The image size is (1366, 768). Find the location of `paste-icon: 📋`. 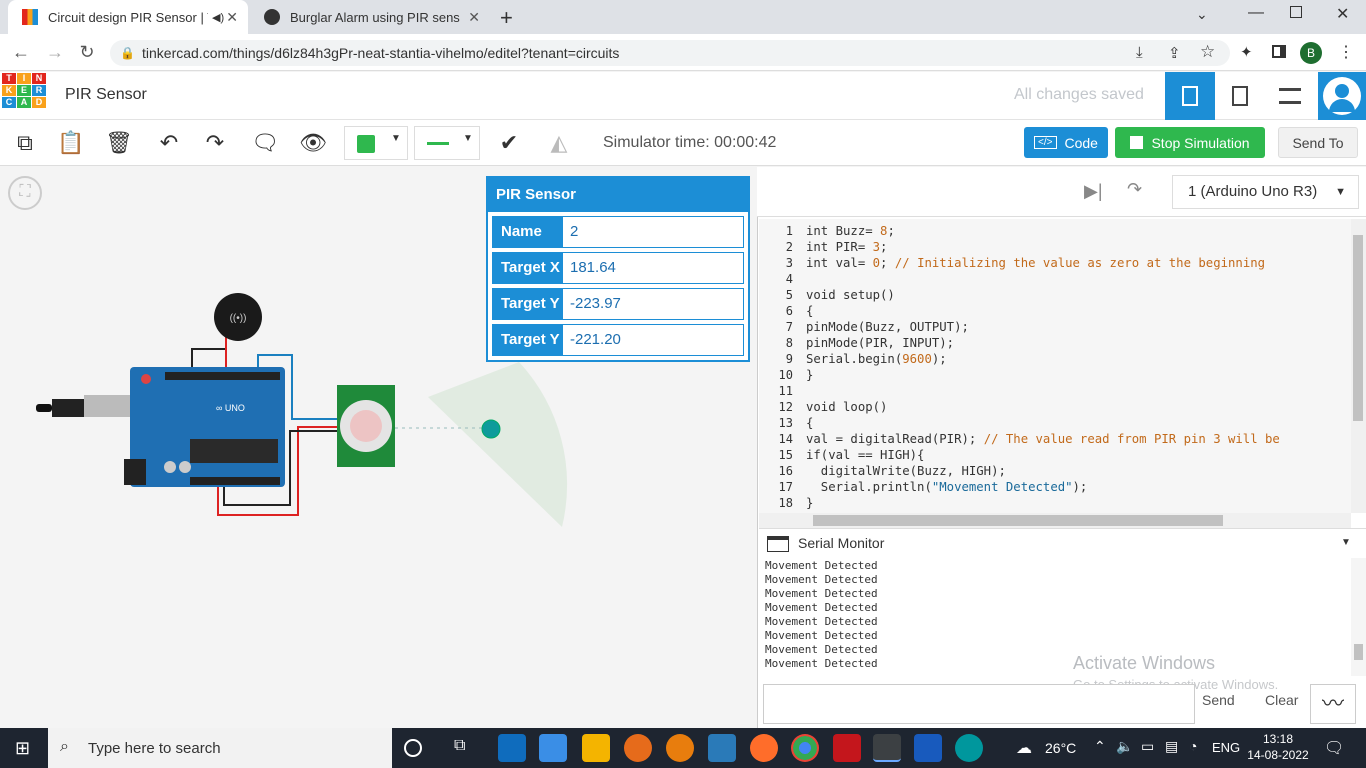

paste-icon: 📋 is located at coordinates (71, 143).